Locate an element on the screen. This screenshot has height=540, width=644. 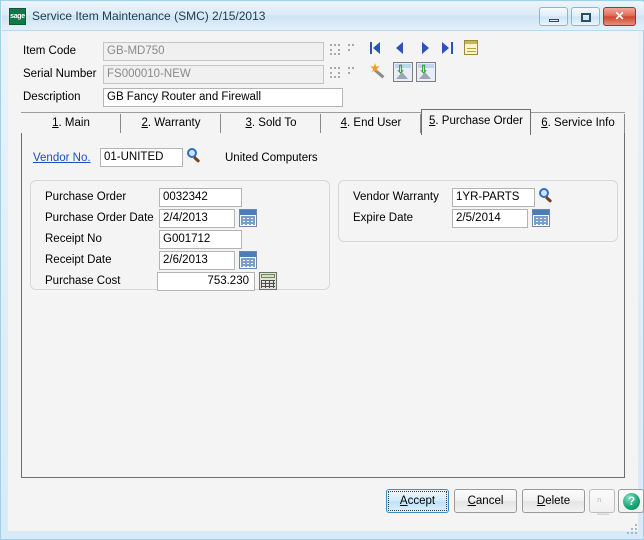
expire-date-calendar-icon is located at coordinates (541, 218).